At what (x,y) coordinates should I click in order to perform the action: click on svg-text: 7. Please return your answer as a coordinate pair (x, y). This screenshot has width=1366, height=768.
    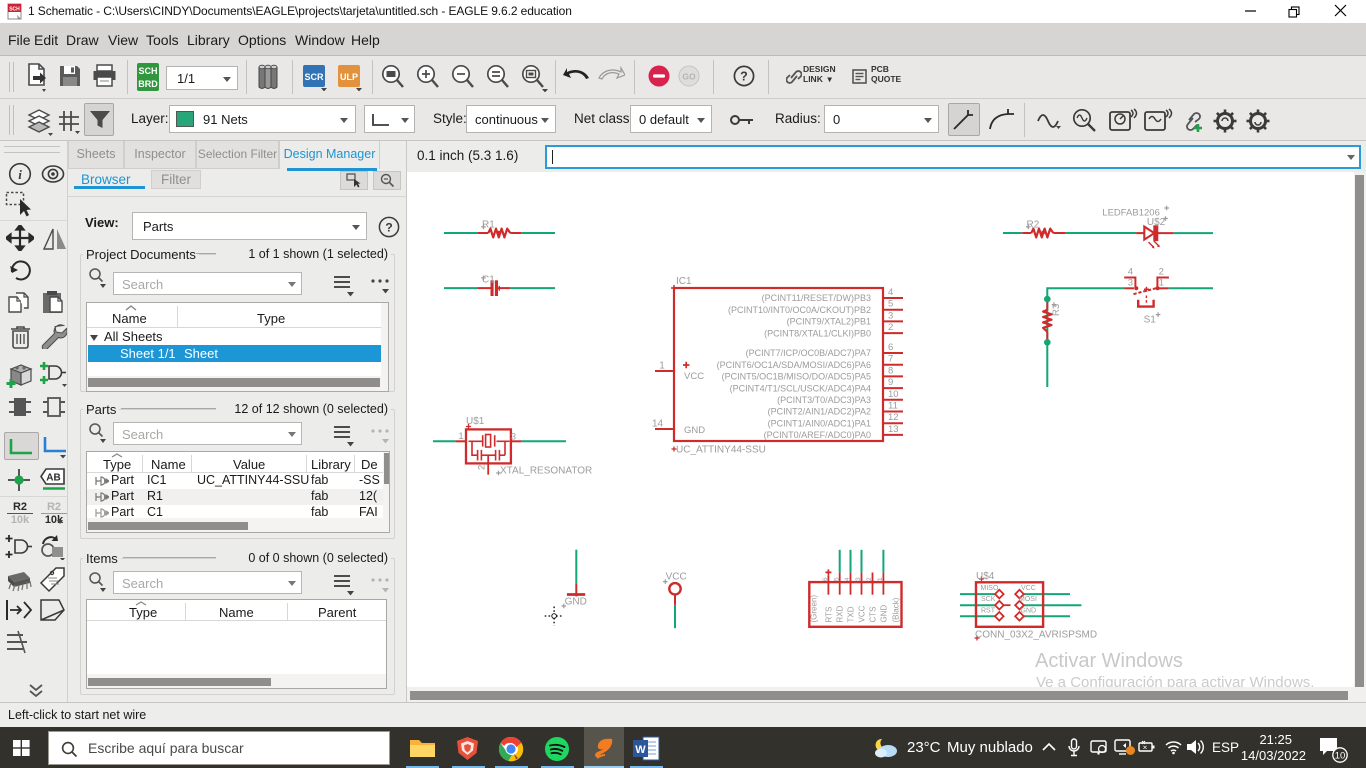
    Looking at the image, I should click on (890, 359).